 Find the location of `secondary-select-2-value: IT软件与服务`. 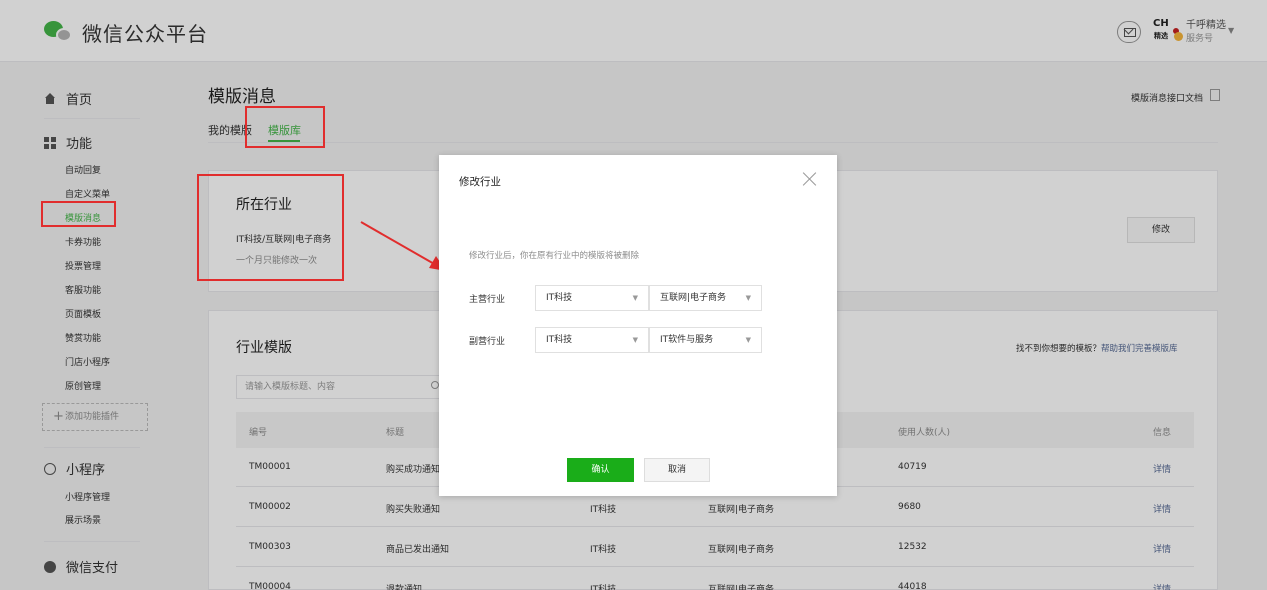

secondary-select-2-value: IT软件与服务 is located at coordinates (687, 340).